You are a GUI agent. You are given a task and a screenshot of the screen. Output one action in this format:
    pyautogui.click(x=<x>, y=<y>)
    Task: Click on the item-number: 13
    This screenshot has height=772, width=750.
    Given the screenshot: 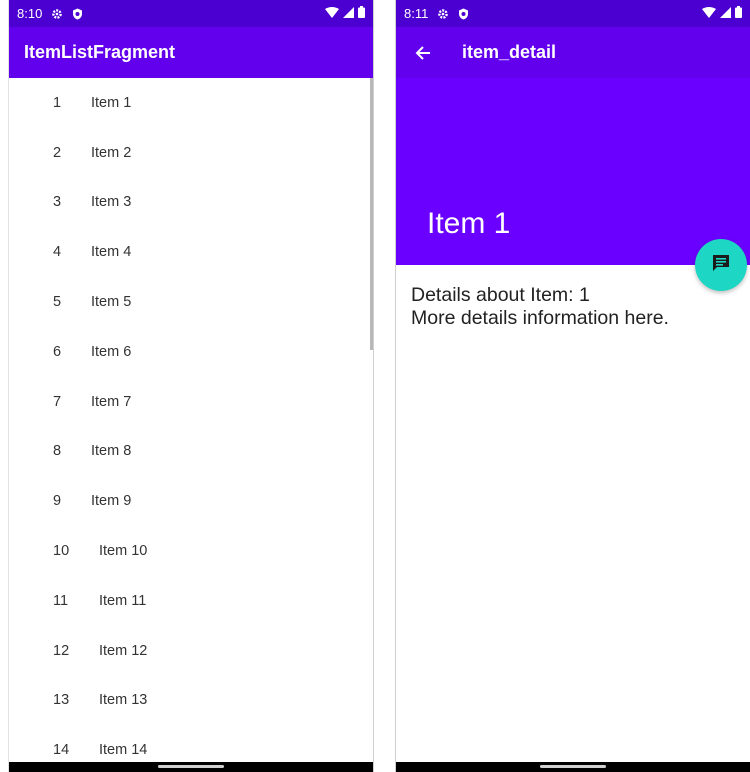 What is the action you would take?
    pyautogui.click(x=61, y=700)
    